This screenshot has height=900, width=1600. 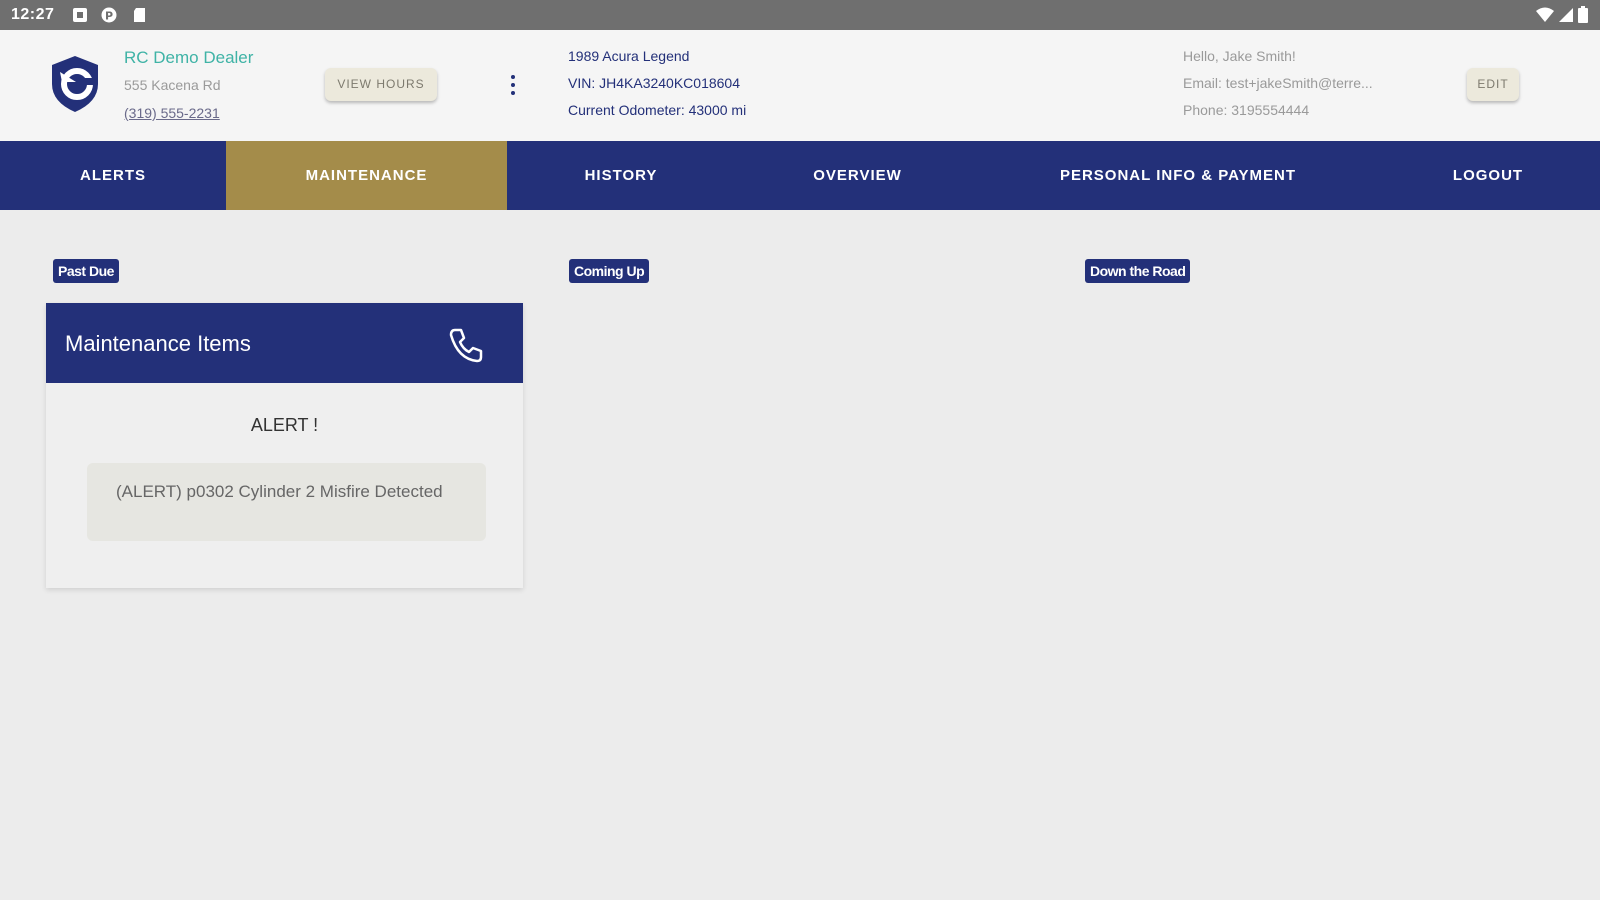 What do you see at coordinates (189, 57) in the screenshot?
I see `dealer-name: RC Demo Dealer` at bounding box center [189, 57].